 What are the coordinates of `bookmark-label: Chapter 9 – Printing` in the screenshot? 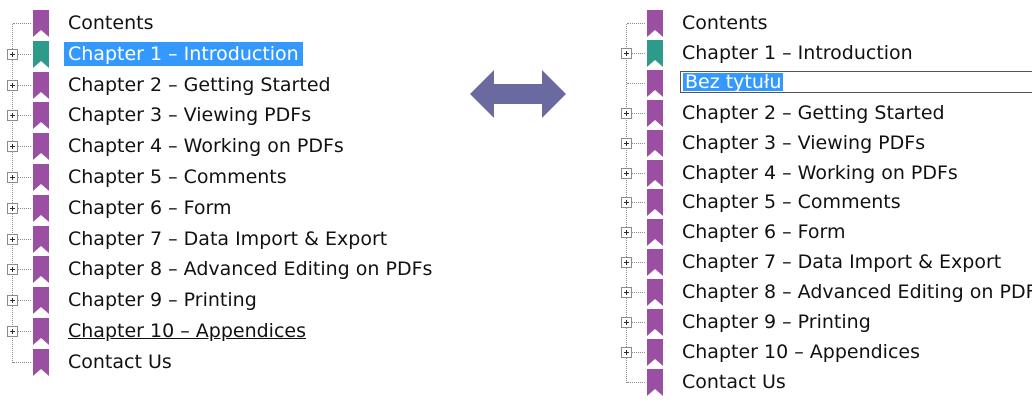 It's located at (162, 300).